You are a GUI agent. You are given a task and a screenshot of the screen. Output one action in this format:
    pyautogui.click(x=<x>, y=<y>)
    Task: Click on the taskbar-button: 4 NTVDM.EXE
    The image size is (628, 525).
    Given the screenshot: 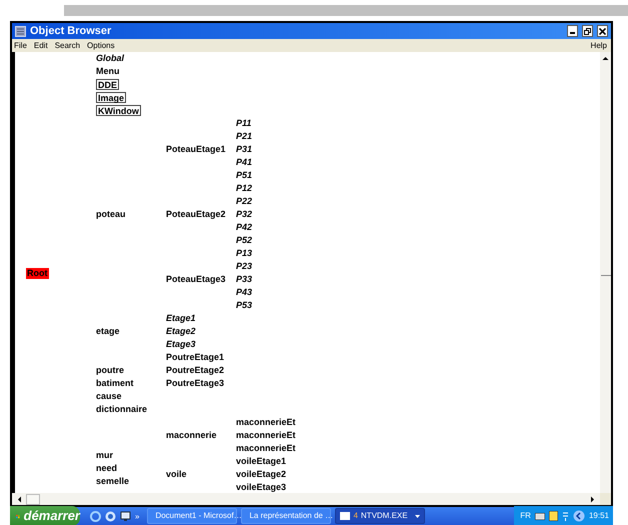 What is the action you would take?
    pyautogui.click(x=380, y=516)
    